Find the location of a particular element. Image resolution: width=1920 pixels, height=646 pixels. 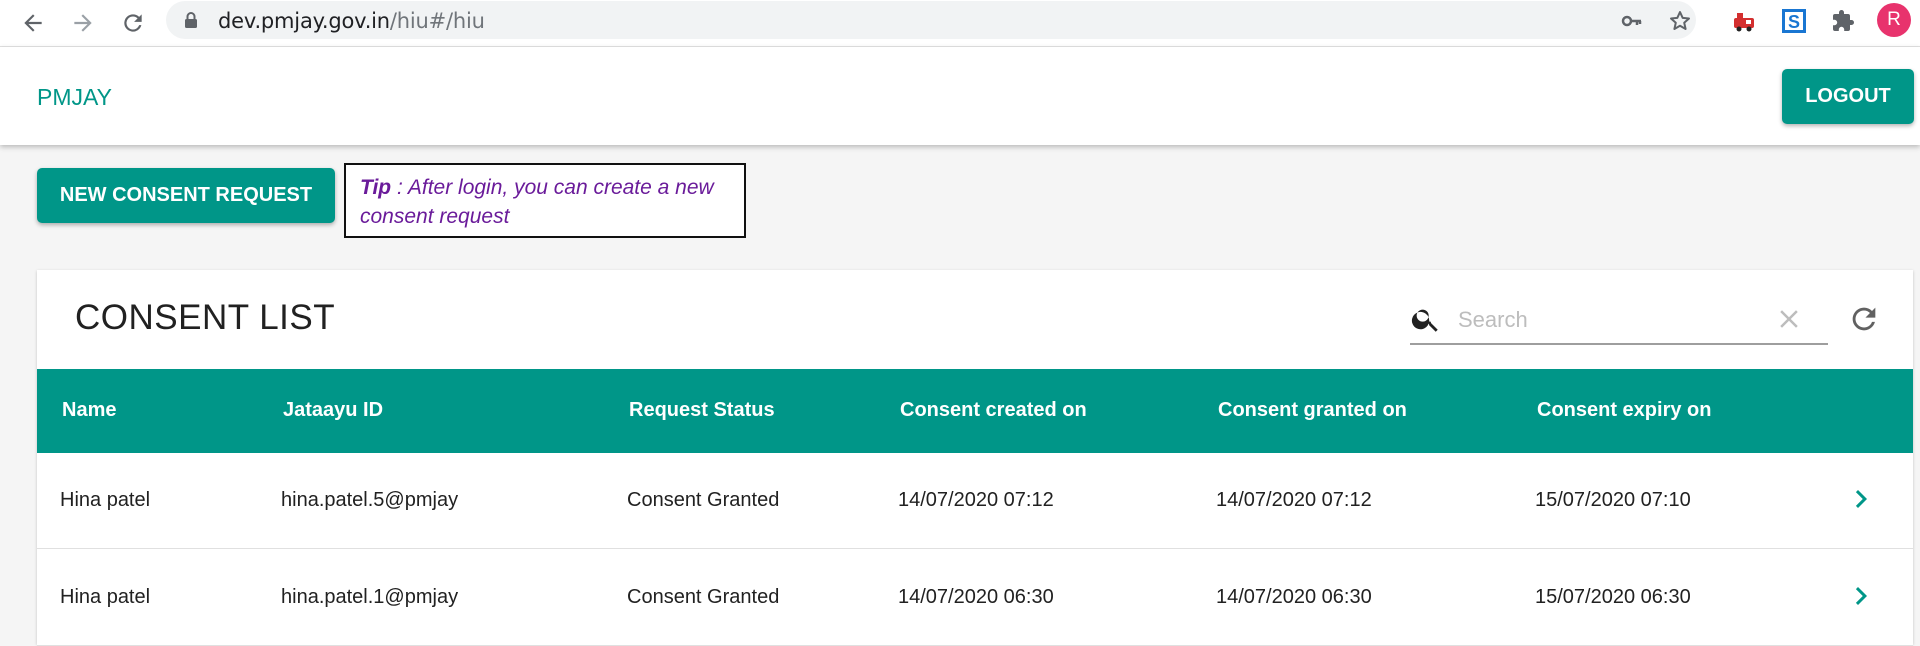

search-bar is located at coordinates (1619, 322).